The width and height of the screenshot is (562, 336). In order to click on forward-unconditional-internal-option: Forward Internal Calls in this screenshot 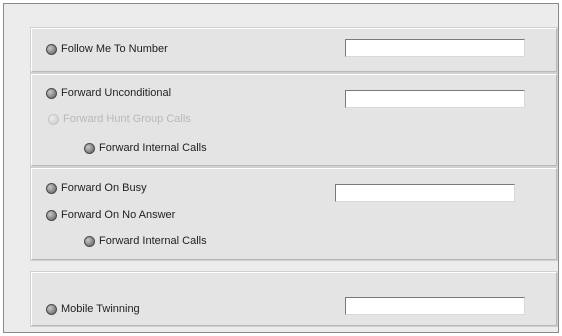, I will do `click(145, 148)`.